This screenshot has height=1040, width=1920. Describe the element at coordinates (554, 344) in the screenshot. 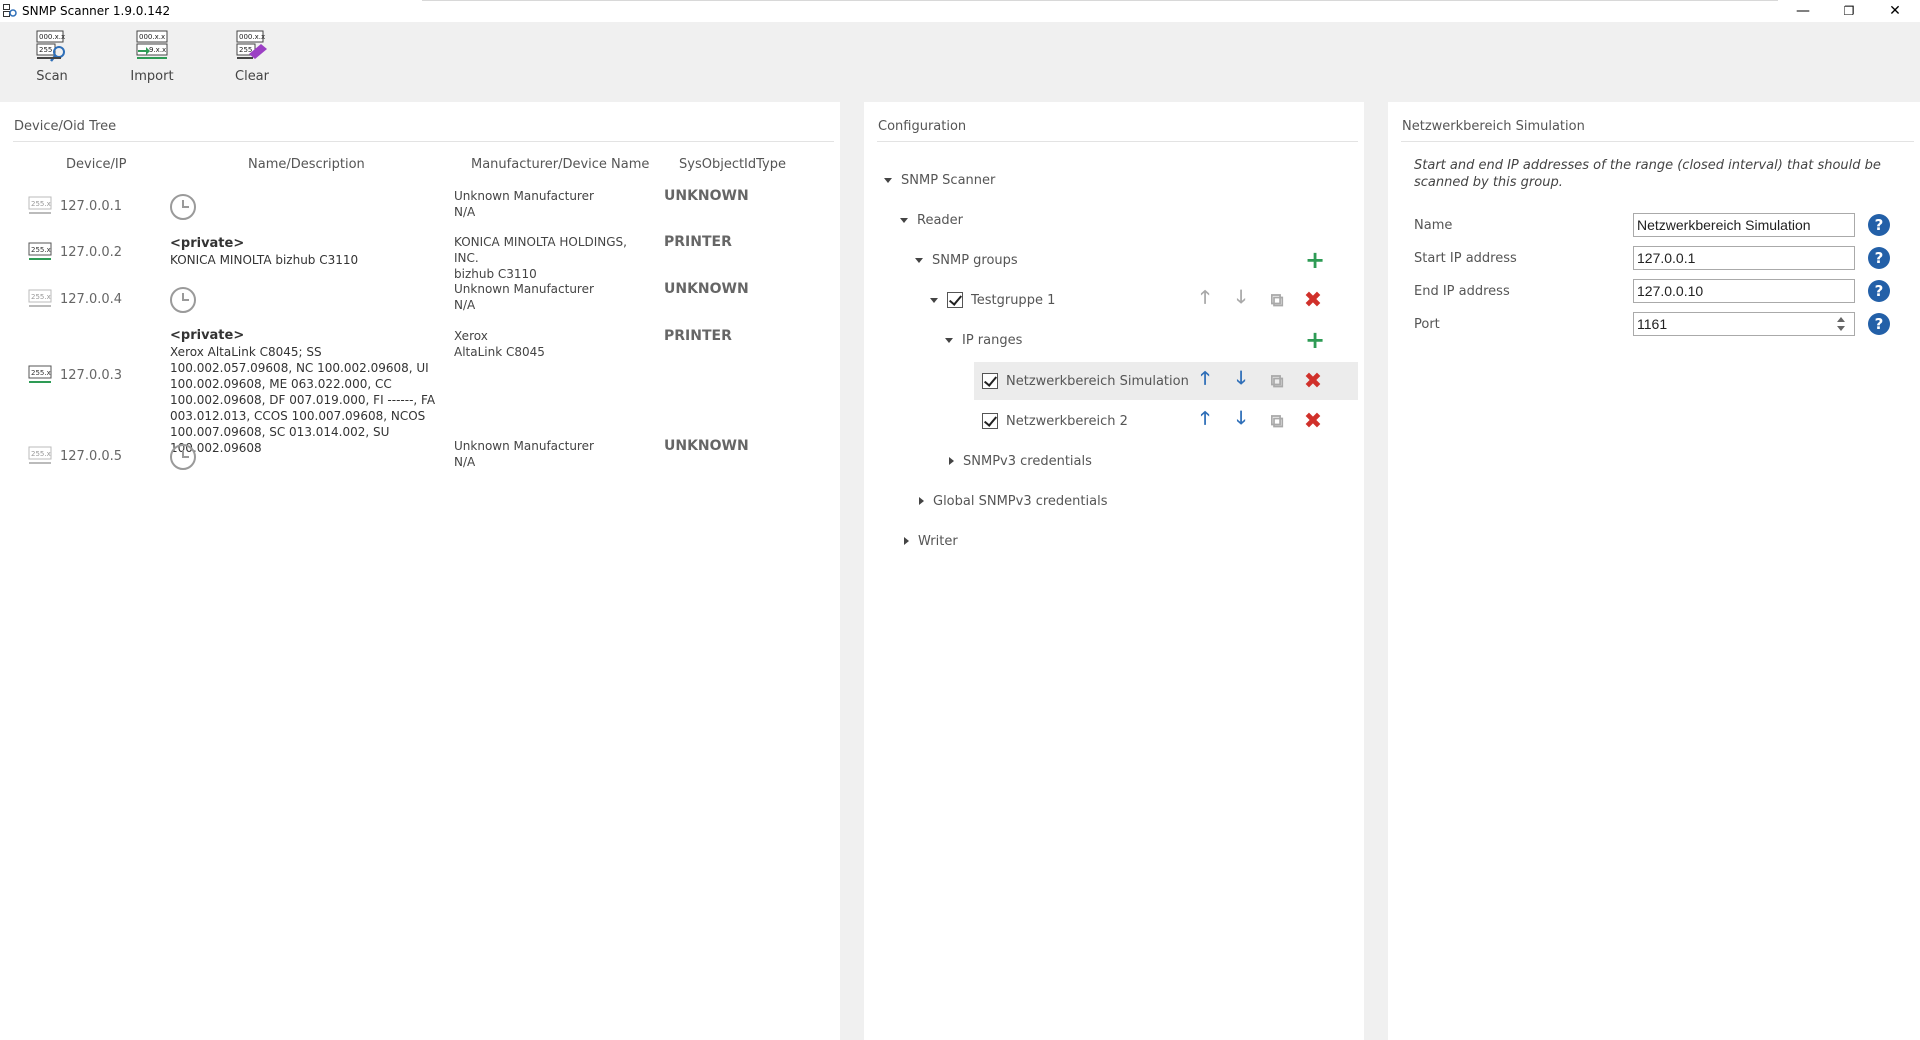

I see `manufacturer-cell: Xerox AltaLink C8045` at that location.